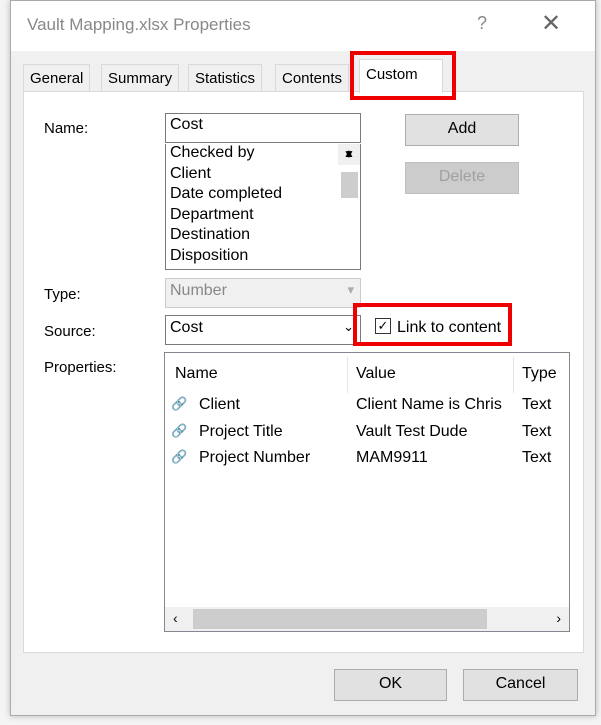 The width and height of the screenshot is (601, 725). What do you see at coordinates (482, 23) in the screenshot?
I see `help-icon: ?` at bounding box center [482, 23].